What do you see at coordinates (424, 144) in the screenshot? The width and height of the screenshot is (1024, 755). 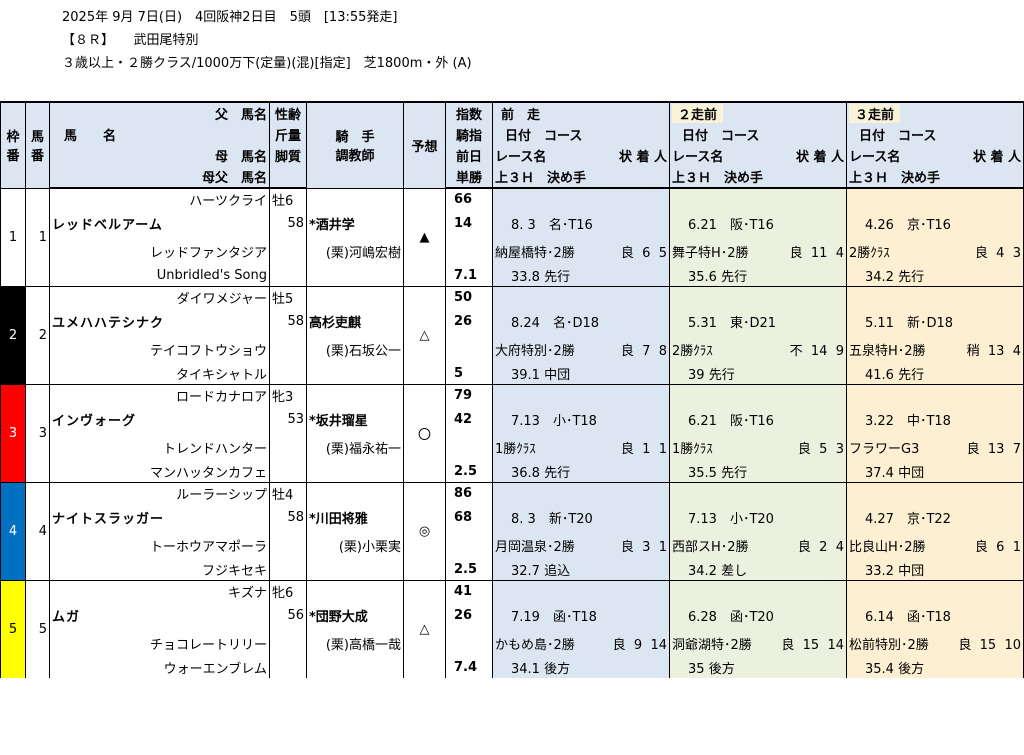 I see `col-prediction: 予想` at bounding box center [424, 144].